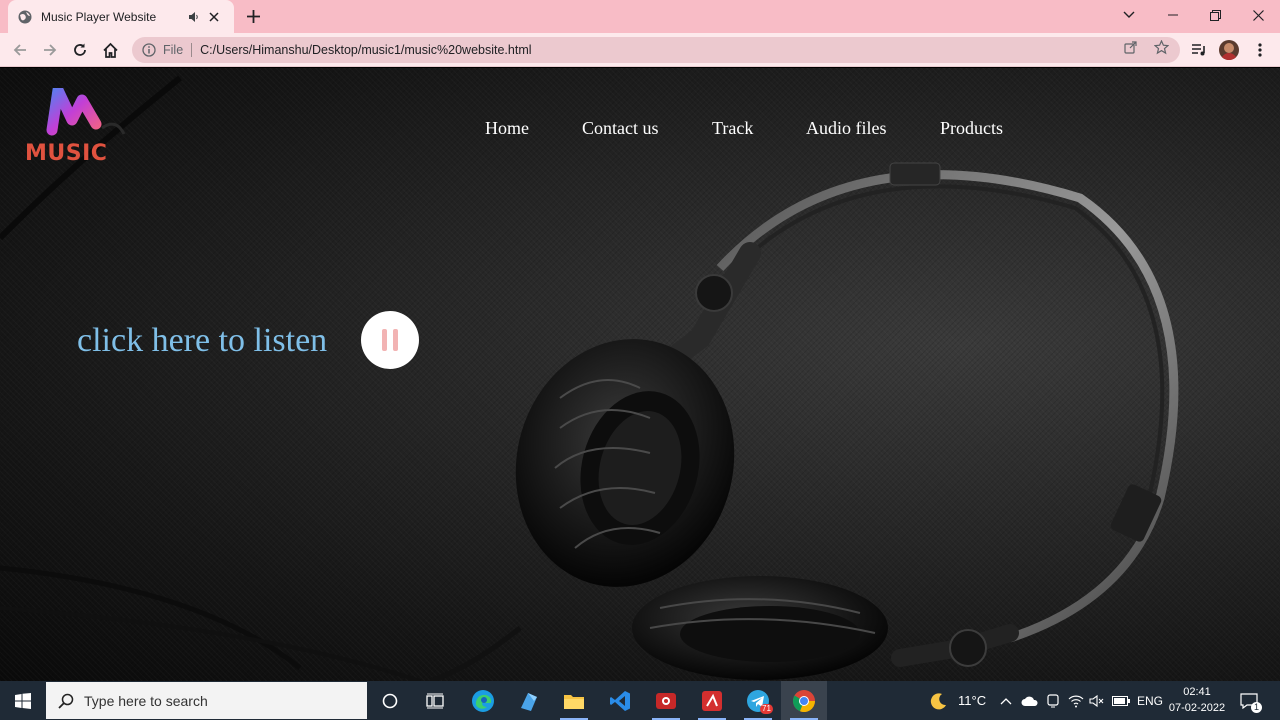  What do you see at coordinates (766, 709) in the screenshot?
I see `telegram-badge: 71` at bounding box center [766, 709].